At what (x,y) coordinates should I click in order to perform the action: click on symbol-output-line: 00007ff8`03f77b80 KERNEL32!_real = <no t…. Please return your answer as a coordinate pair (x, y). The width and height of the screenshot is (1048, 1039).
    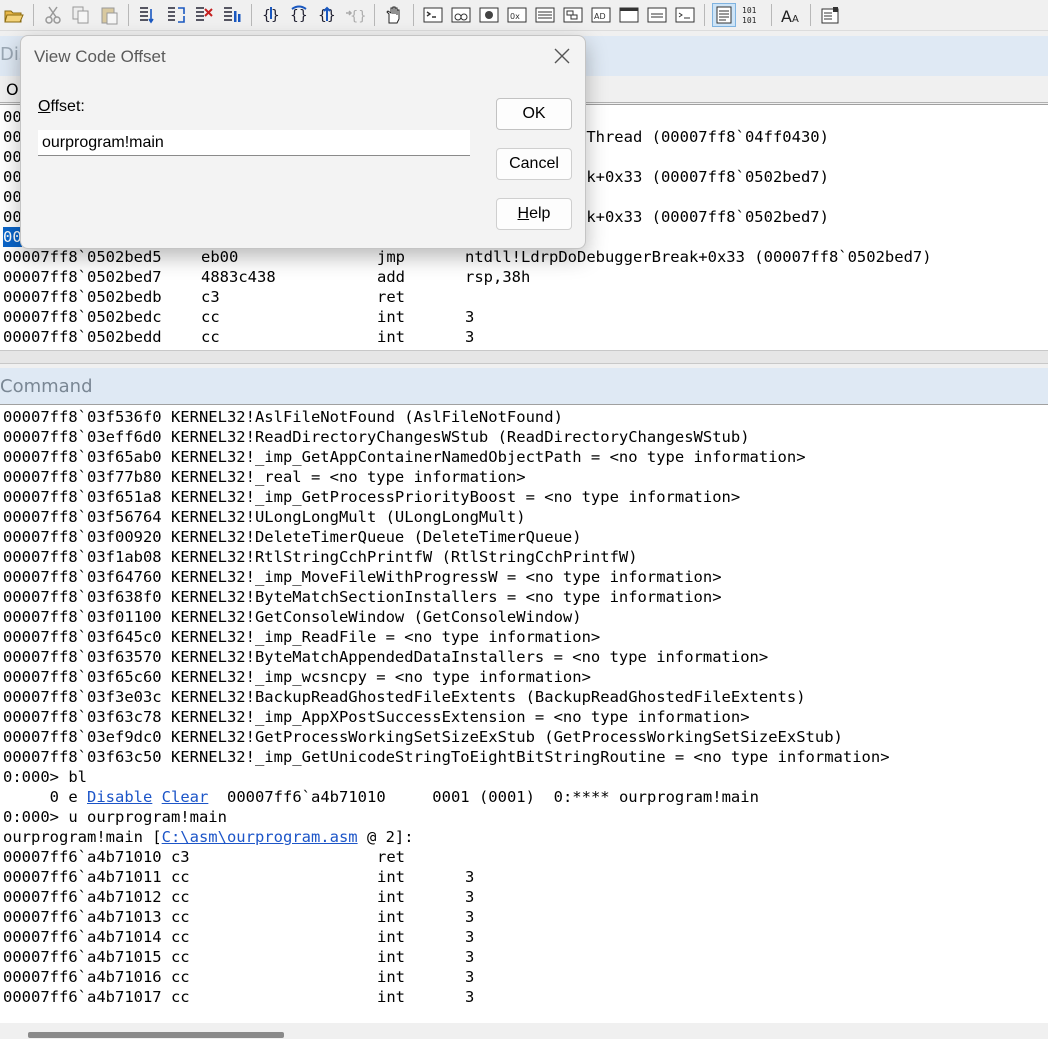
    Looking at the image, I should click on (264, 477).